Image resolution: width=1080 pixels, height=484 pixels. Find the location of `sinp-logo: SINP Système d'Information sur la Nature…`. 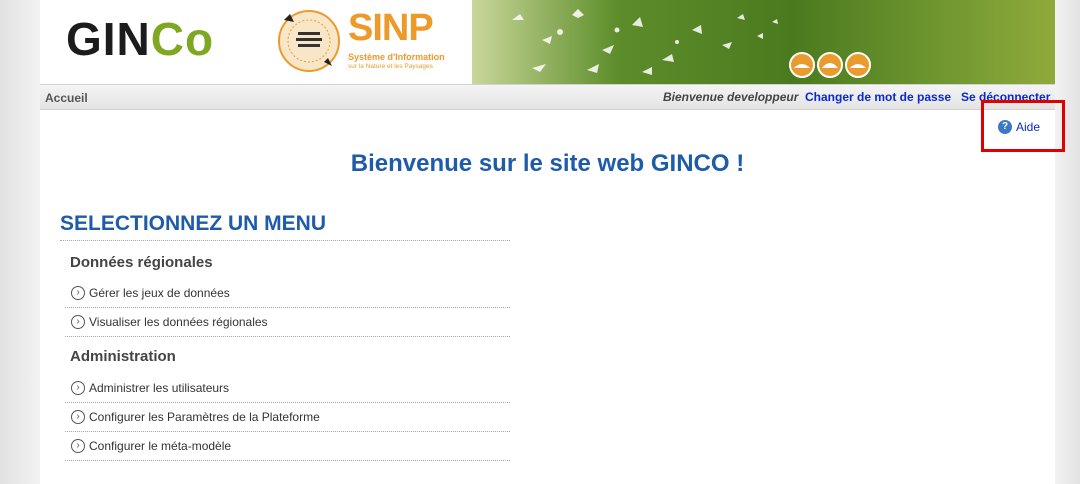

sinp-logo: SINP Système d'Information sur la Nature… is located at coordinates (396, 38).